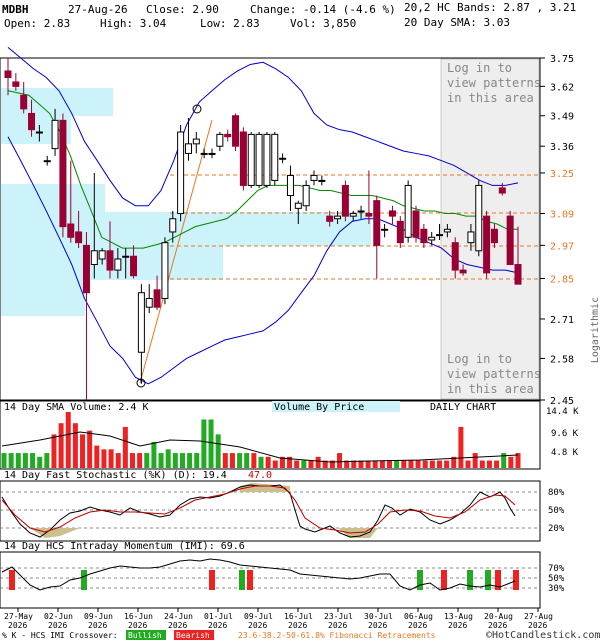 The width and height of the screenshot is (600, 640). Describe the element at coordinates (138, 616) in the screenshot. I see `date-tick-label: 16-Jun` at that location.